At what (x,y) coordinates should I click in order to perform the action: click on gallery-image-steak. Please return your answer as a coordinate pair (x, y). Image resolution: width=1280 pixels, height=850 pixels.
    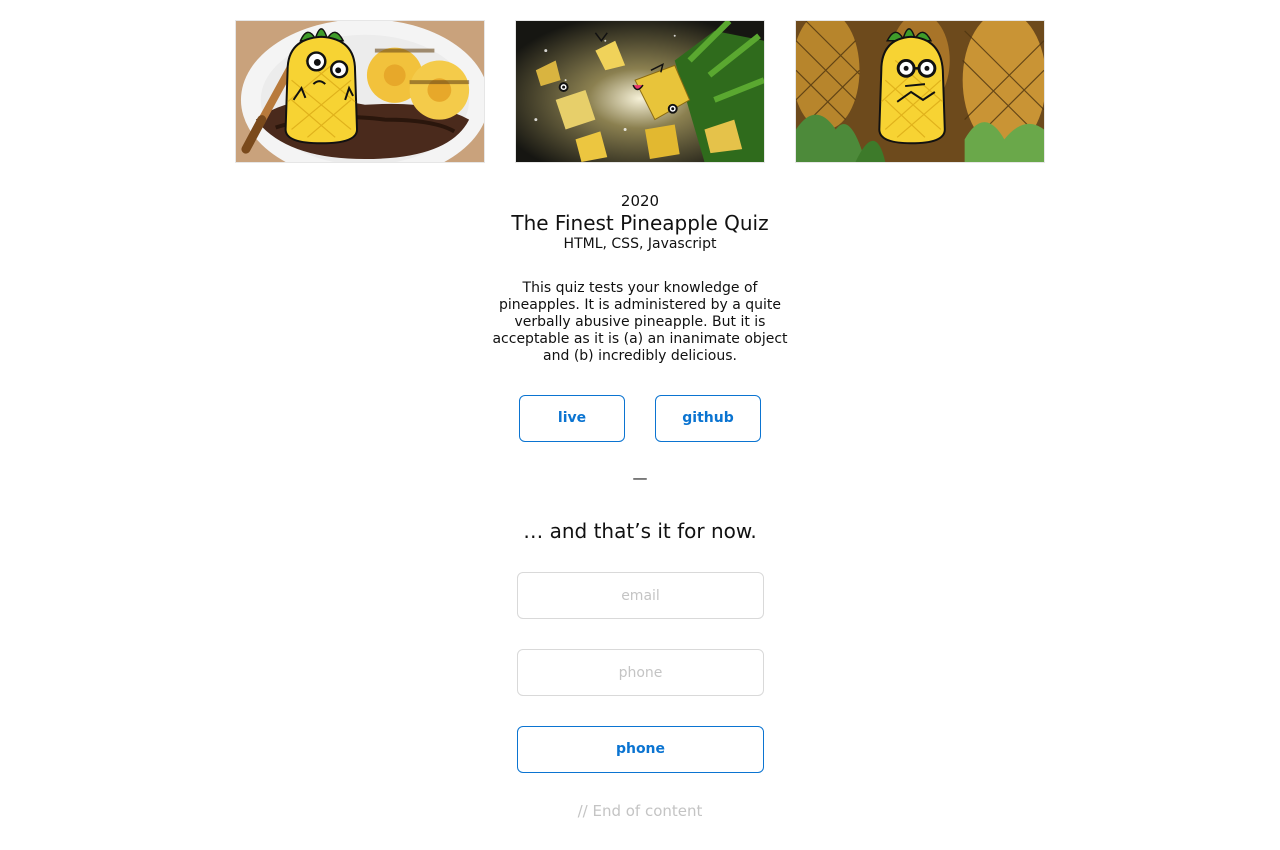
    Looking at the image, I should click on (360, 91).